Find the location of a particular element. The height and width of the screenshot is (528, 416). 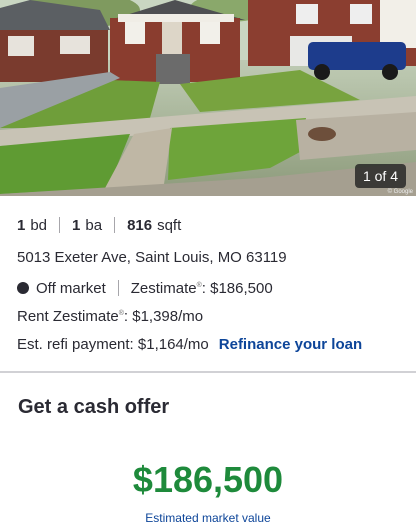

beds-unit: bd is located at coordinates (39, 225).